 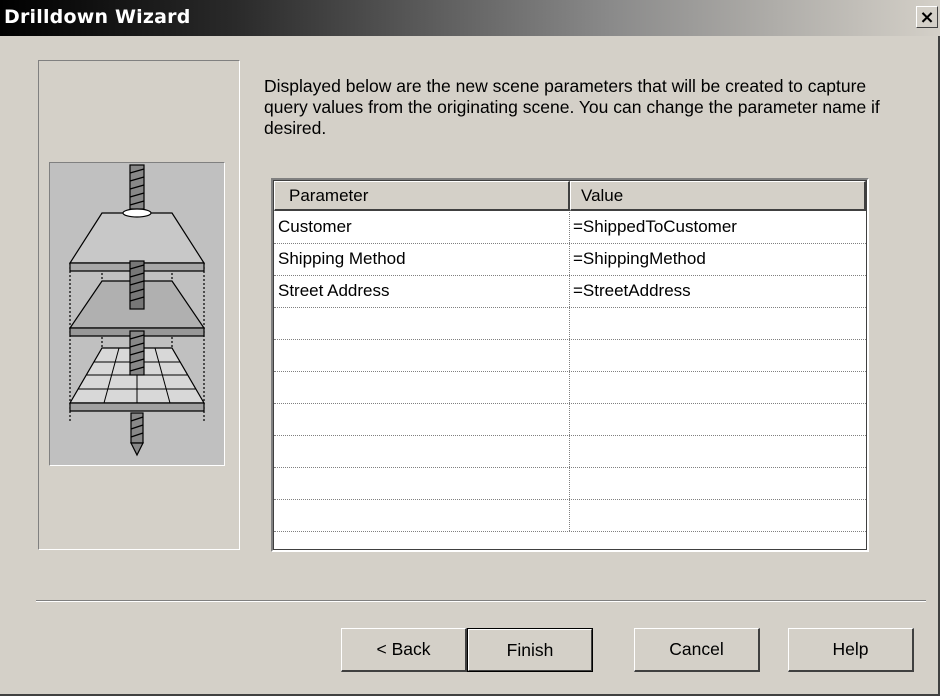 I want to click on column-header-parameter: Parameter, so click(x=422, y=196).